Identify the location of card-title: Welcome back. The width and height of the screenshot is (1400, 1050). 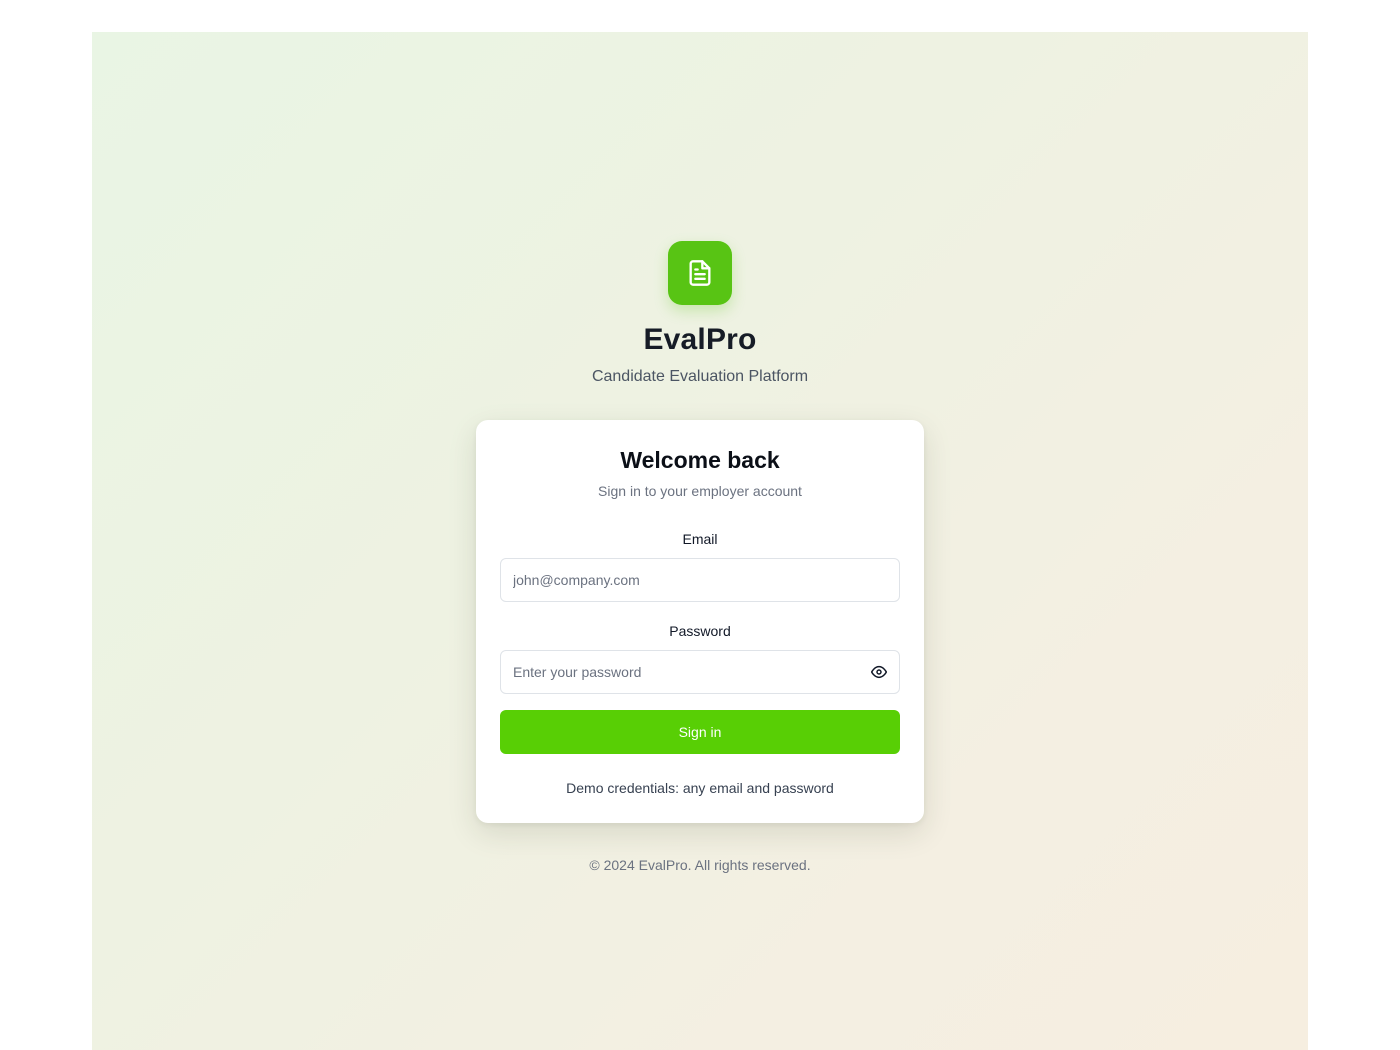
(700, 460).